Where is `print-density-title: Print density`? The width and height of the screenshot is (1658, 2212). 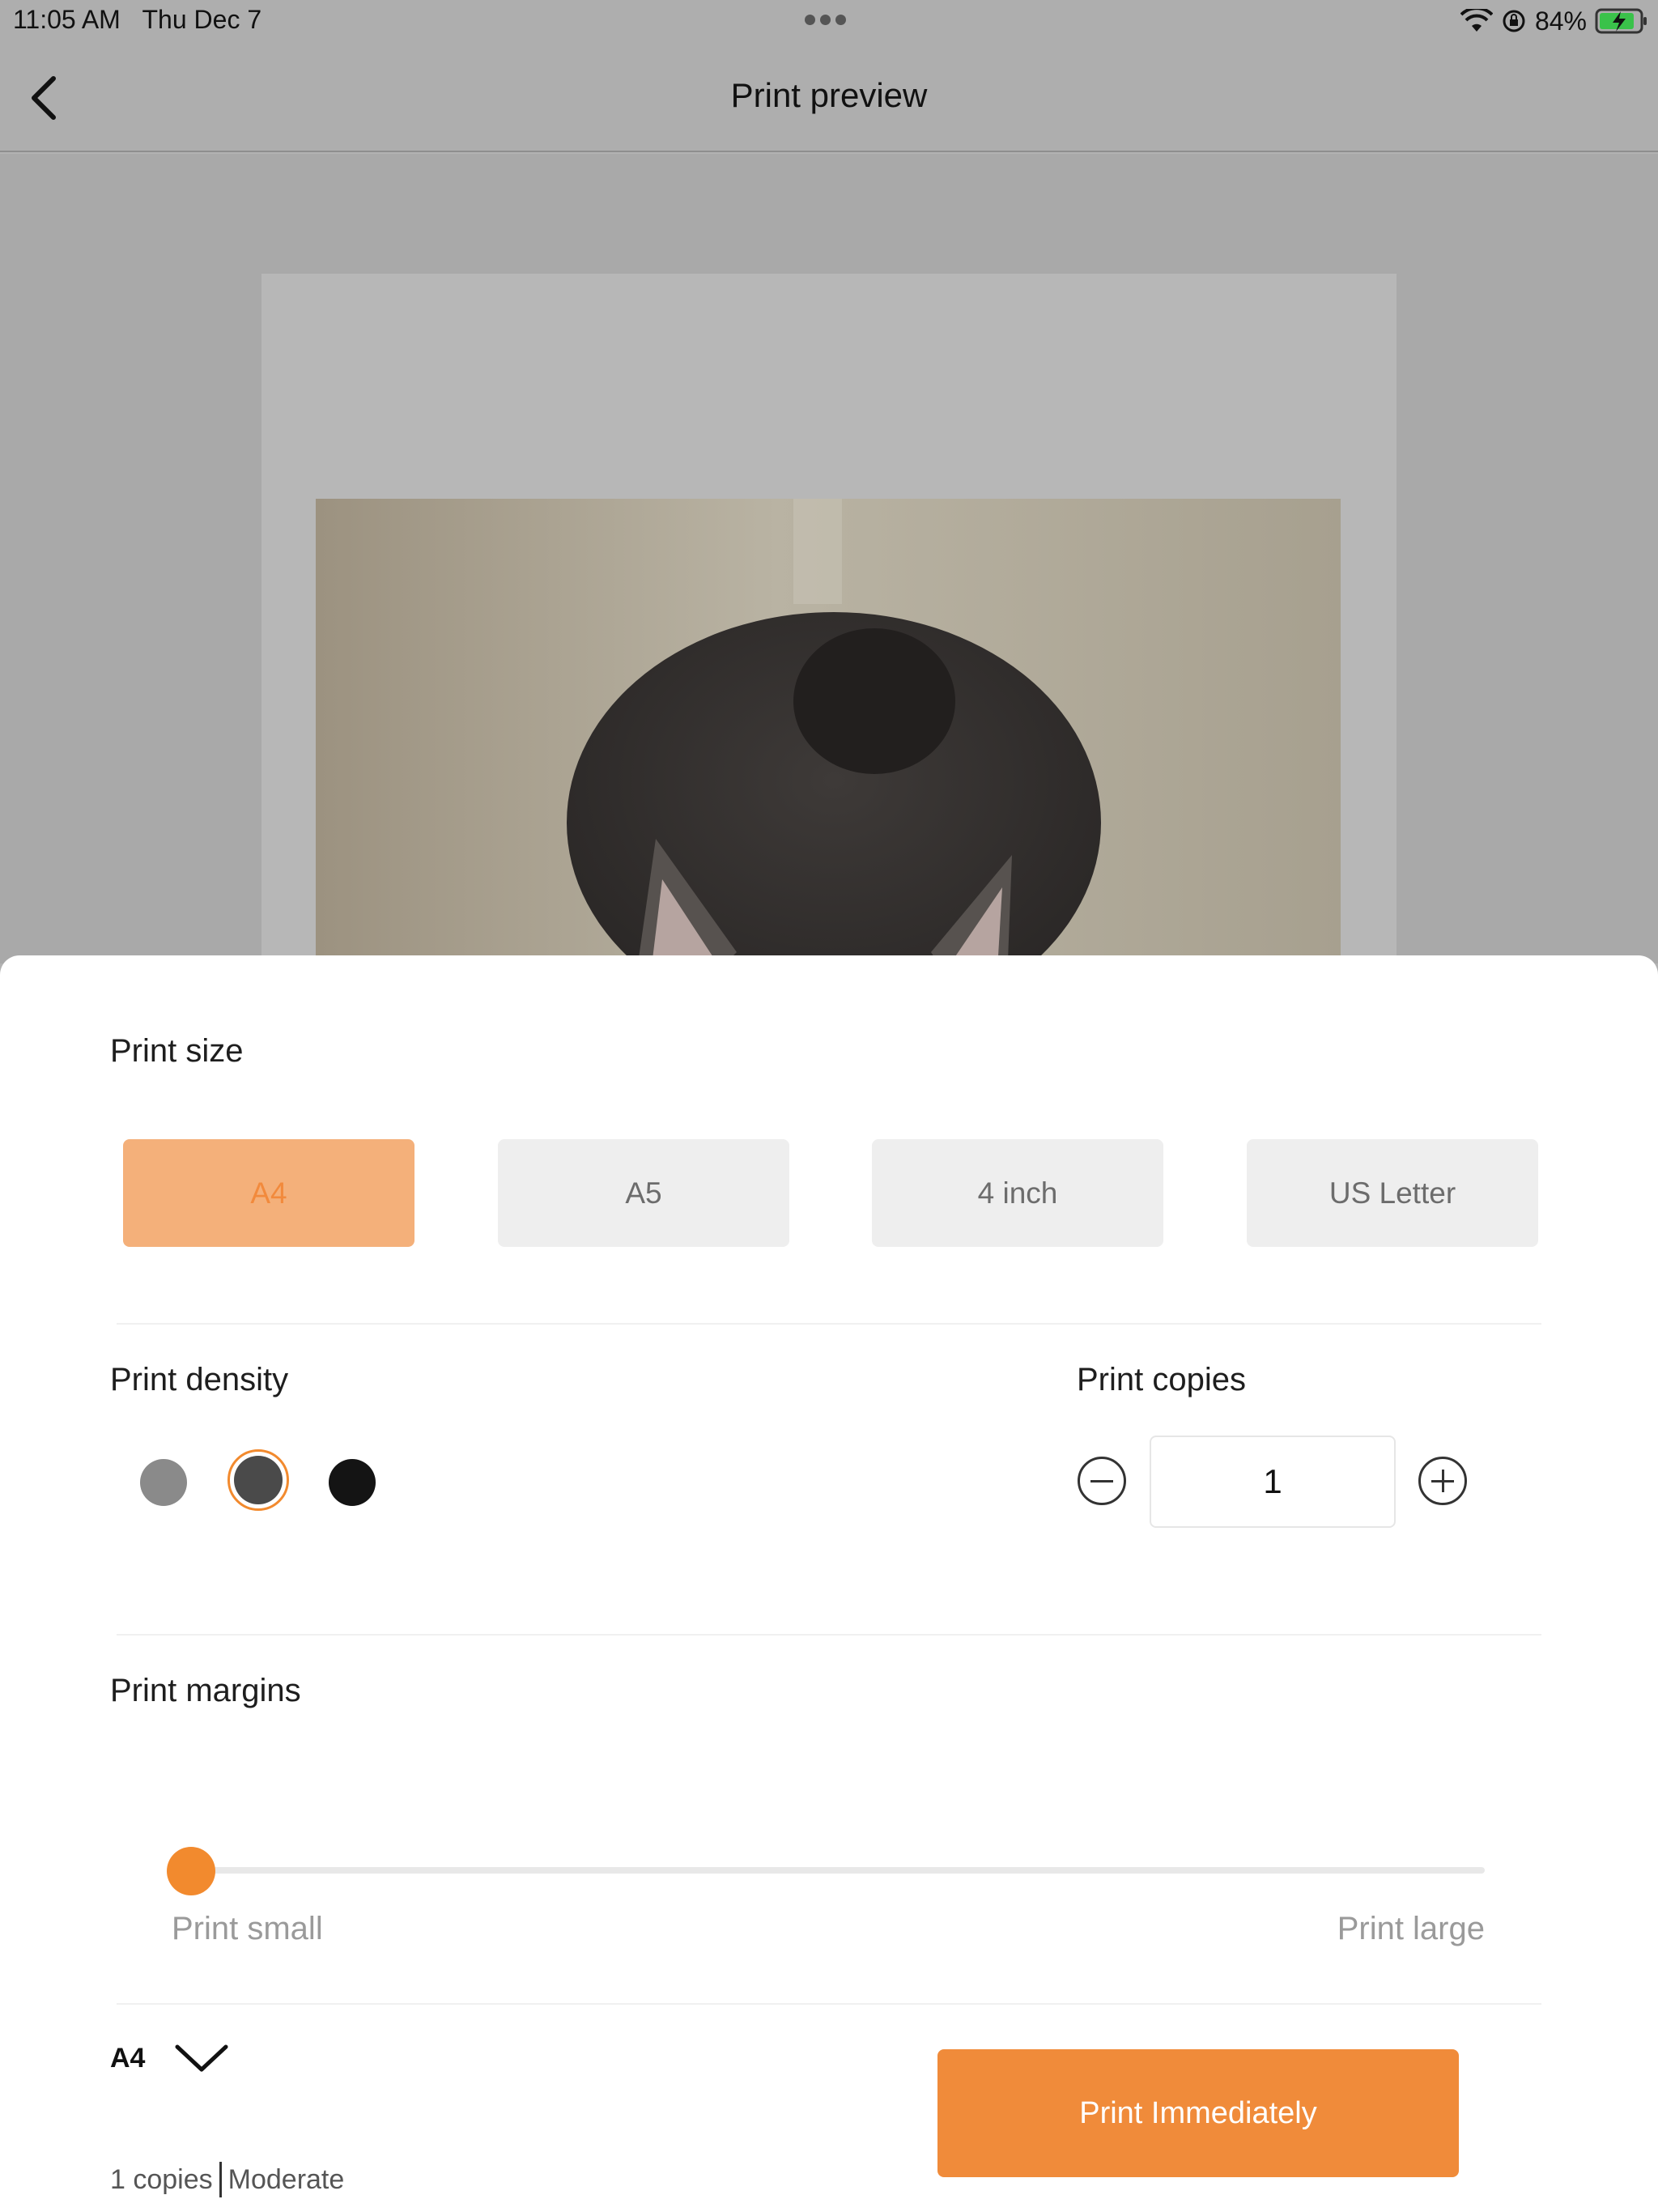 print-density-title: Print density is located at coordinates (199, 1380).